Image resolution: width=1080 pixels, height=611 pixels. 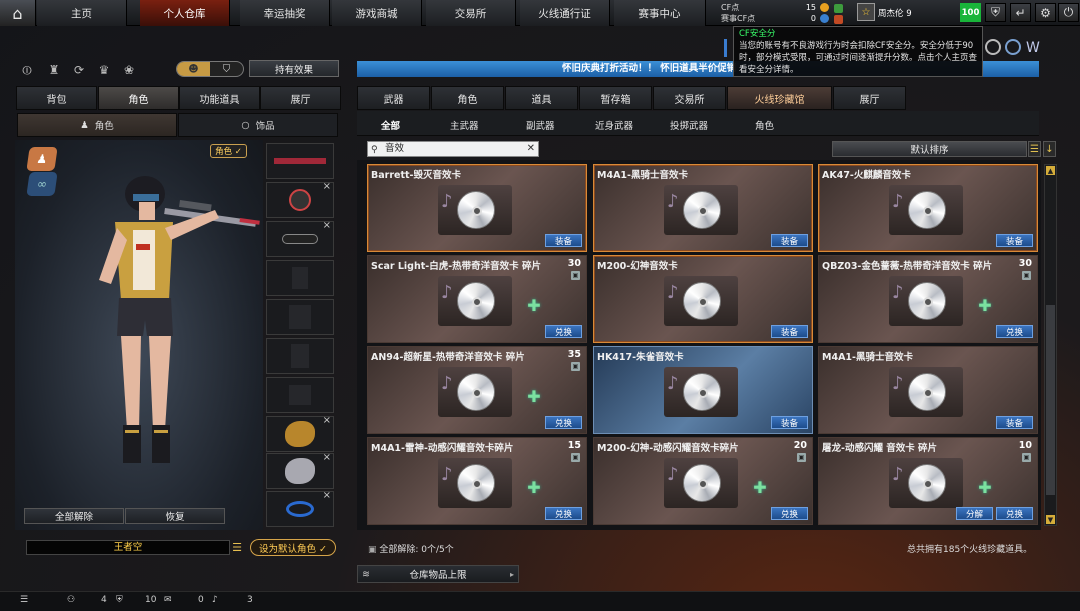 I want to click on item-card: Barrett-毁灭音效卡 ♪ 装备, so click(x=477, y=208).